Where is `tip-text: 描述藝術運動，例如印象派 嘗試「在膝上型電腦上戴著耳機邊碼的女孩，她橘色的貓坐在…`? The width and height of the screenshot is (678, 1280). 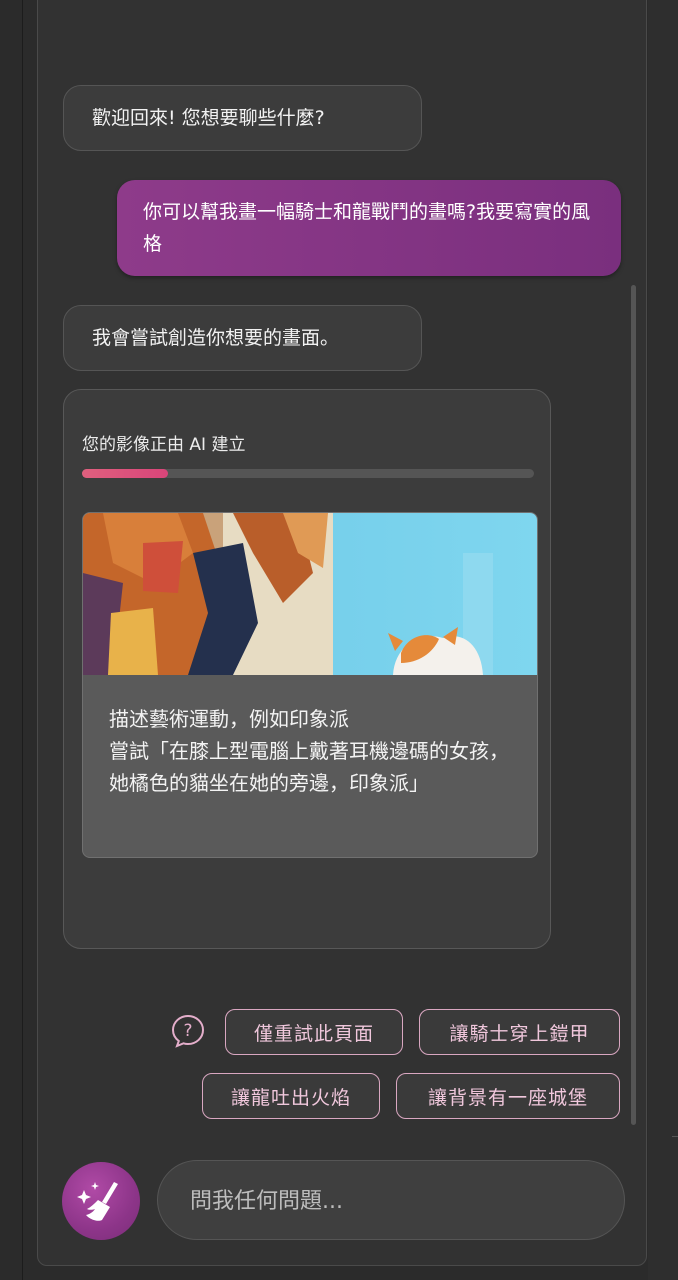 tip-text: 描述藝術運動，例如印象派 嘗試「在膝上型電腦上戴著耳機邊碼的女孩，她橘色的貓坐在… is located at coordinates (314, 751).